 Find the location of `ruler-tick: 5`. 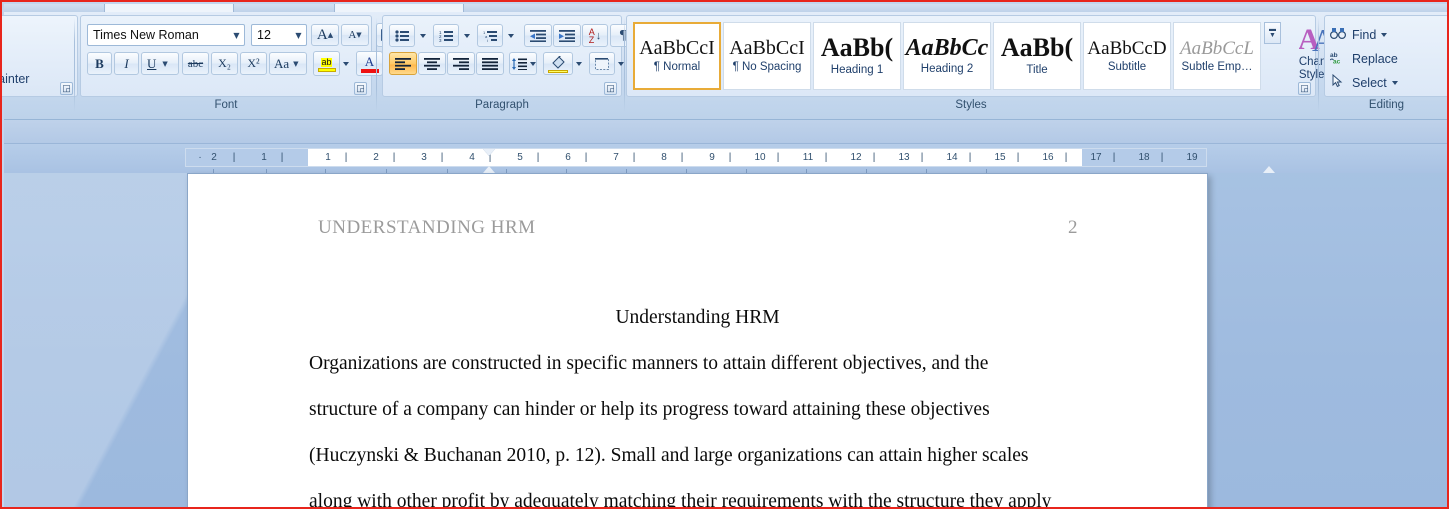

ruler-tick: 5 is located at coordinates (520, 157).